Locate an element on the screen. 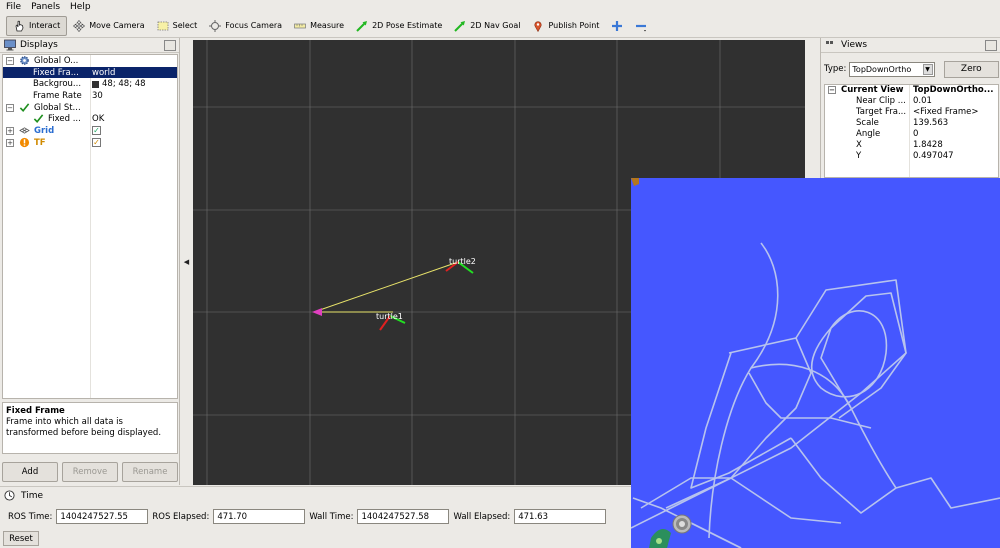  menu-panels: Panels is located at coordinates (45, 7).